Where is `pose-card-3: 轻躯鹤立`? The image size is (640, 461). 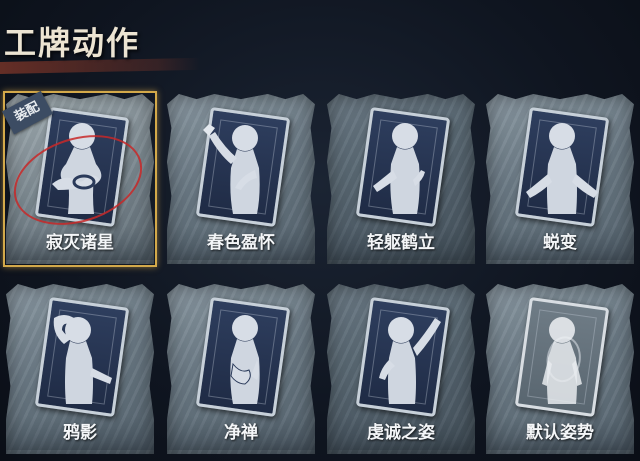 pose-card-3: 轻躯鹤立 is located at coordinates (401, 179).